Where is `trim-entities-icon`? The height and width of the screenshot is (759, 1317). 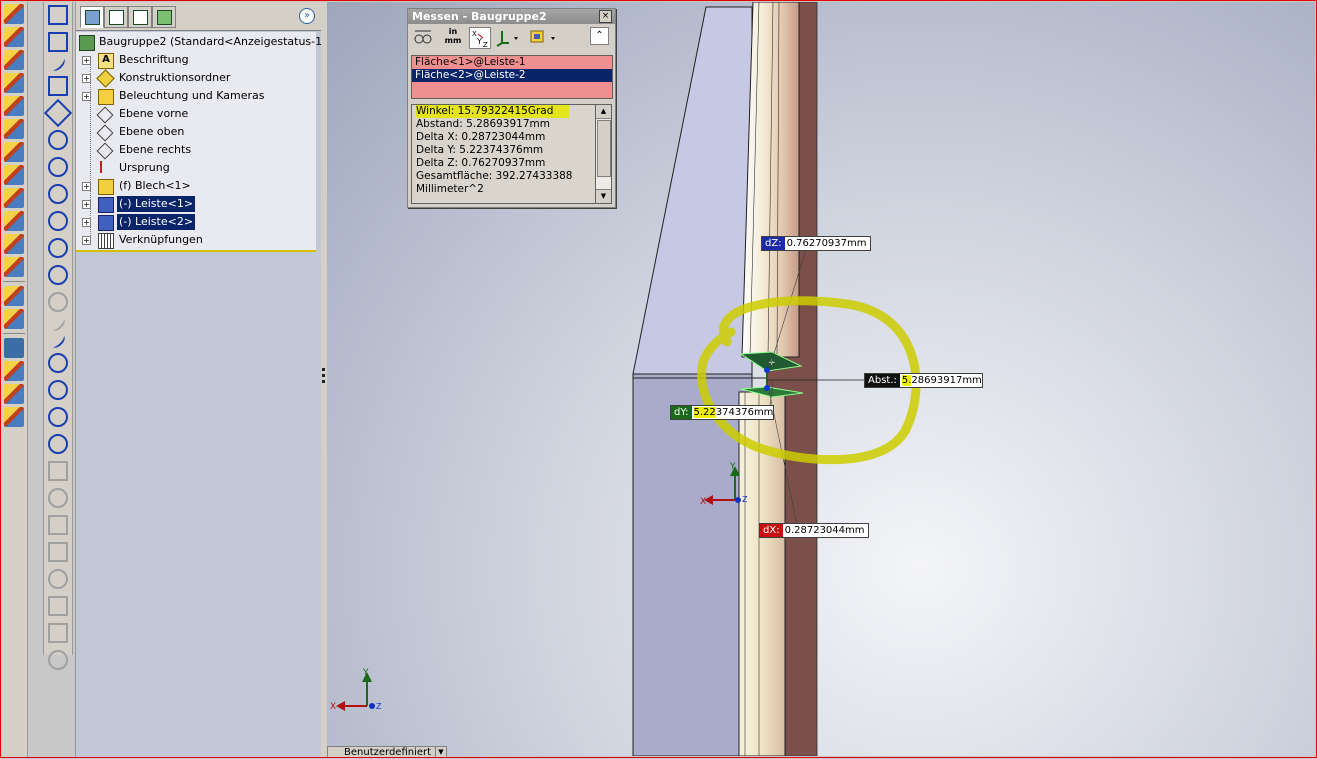
trim-entities-icon is located at coordinates (58, 606).